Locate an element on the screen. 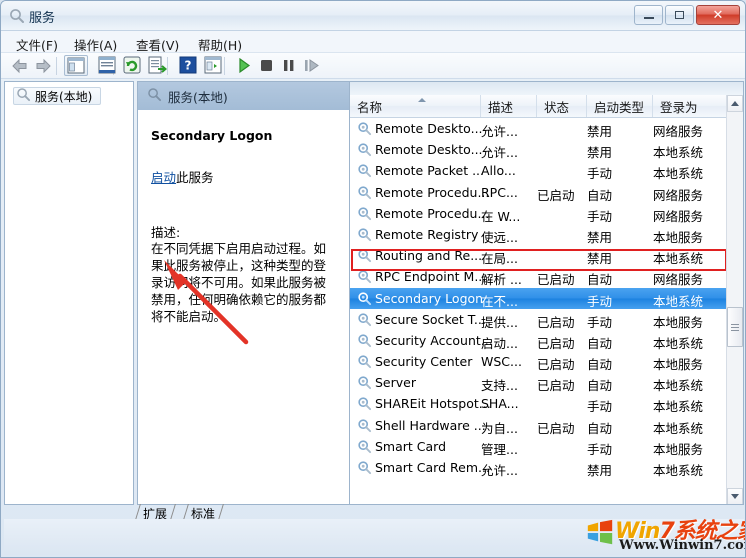 The image size is (746, 558). table-row: Smart Card Rem... 允许... 禁用 本地系统 is located at coordinates (539, 467).